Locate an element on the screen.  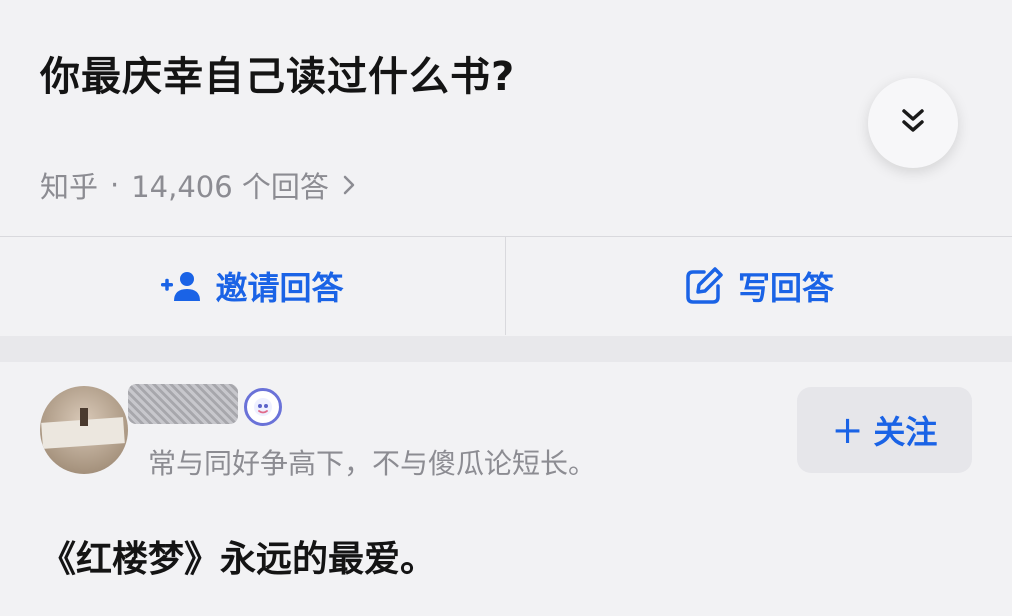
question-meta: 知乎 · 14,406 个回答 is located at coordinates (197, 185).